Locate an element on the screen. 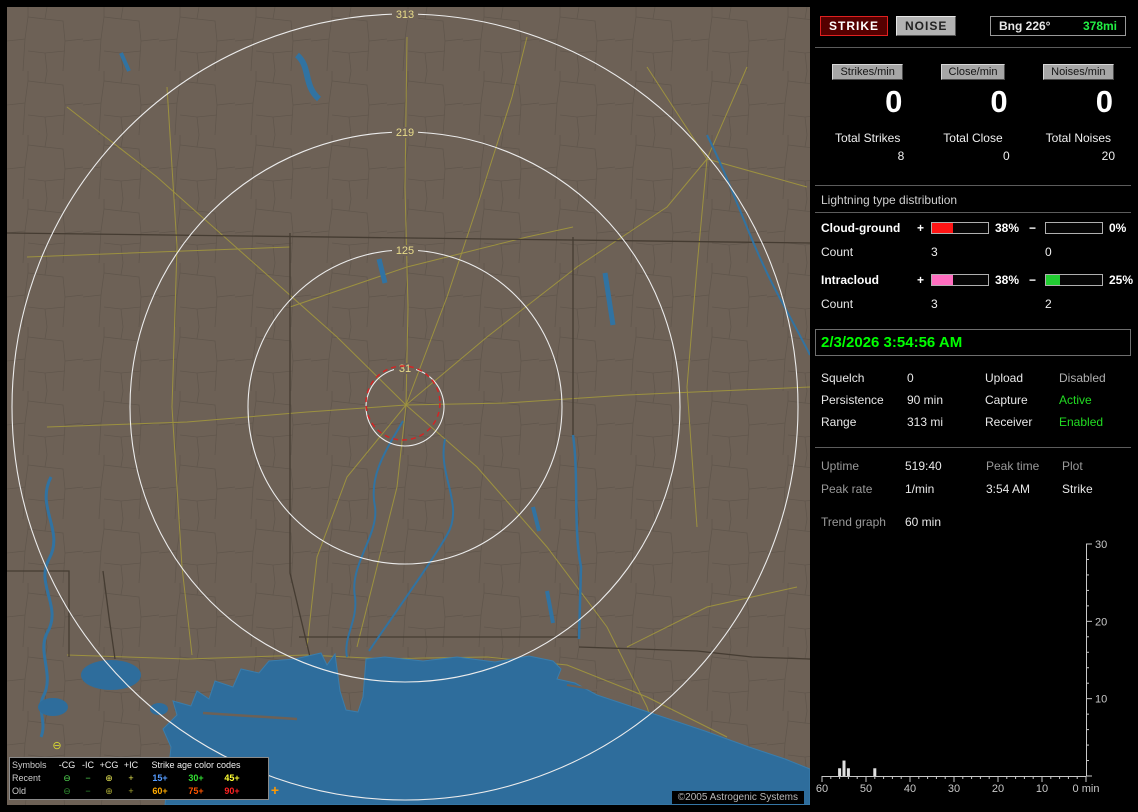  total-strikes-label: Total Strikes is located at coordinates (867, 138).